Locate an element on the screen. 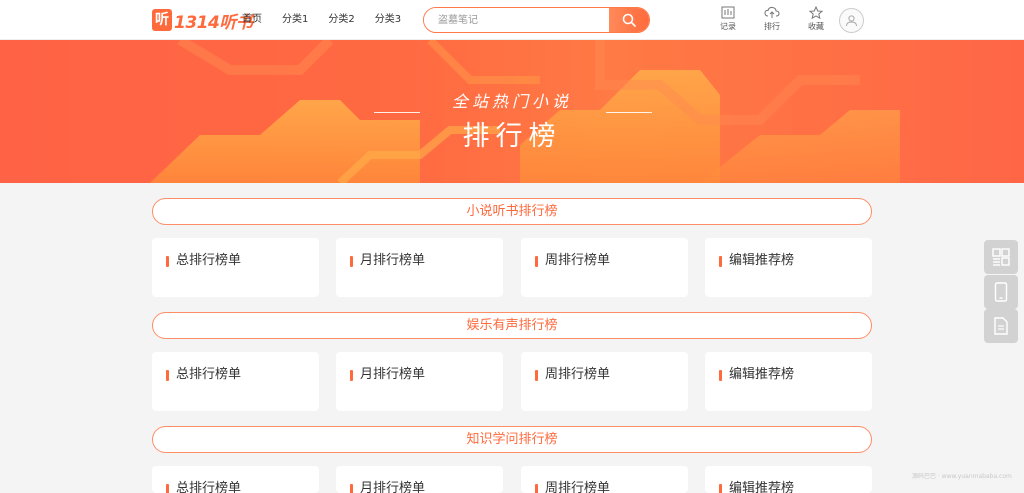 This screenshot has height=493, width=1024. tool-history-label: 记录 is located at coordinates (728, 26).